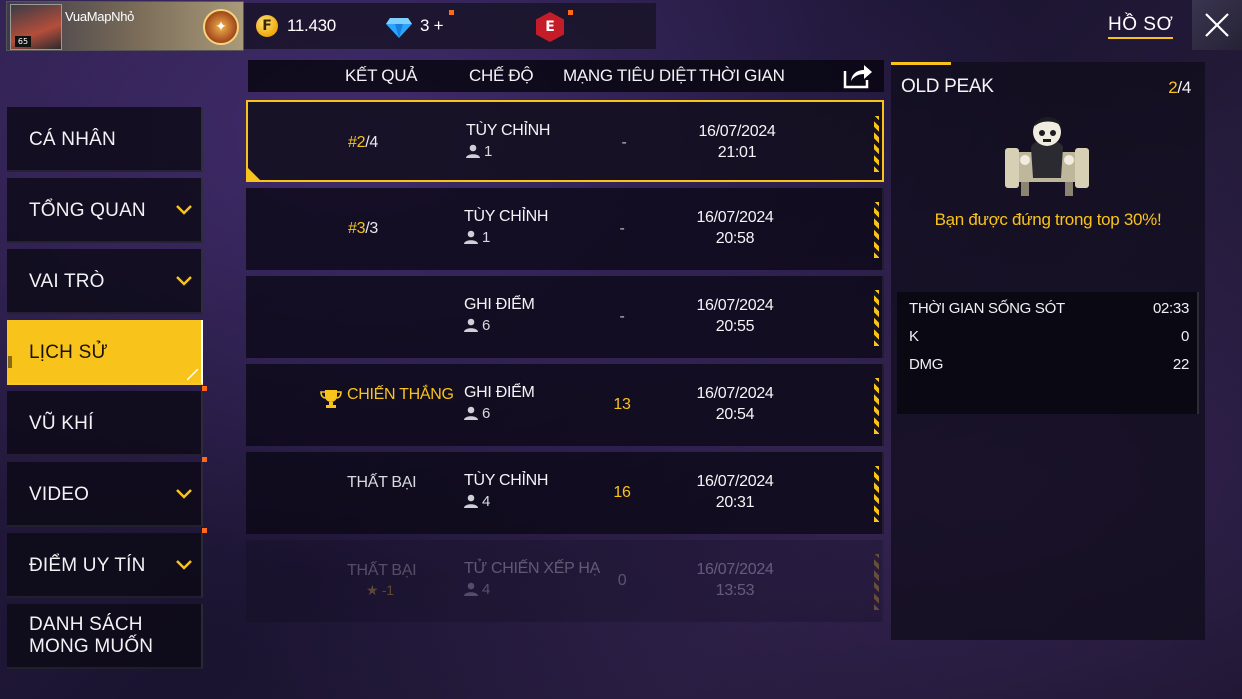  I want to click on stat-label: DMG, so click(926, 364).